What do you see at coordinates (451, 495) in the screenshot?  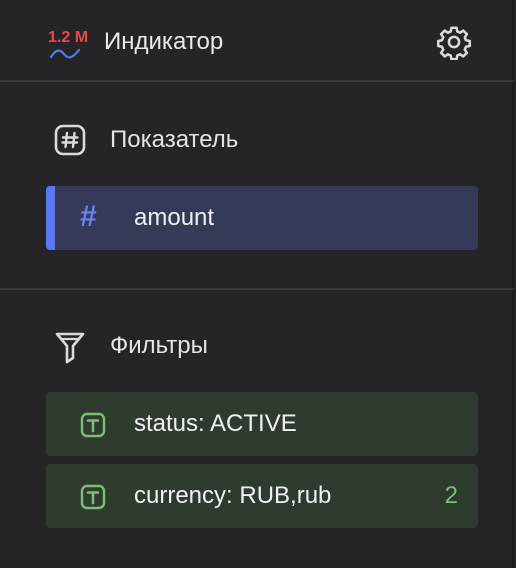 I see `filter-value-count: 2` at bounding box center [451, 495].